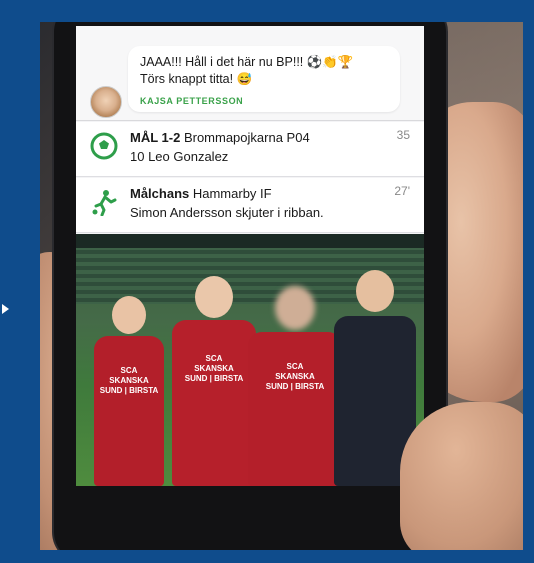  I want to click on frame-left-border, so click(10, 281).